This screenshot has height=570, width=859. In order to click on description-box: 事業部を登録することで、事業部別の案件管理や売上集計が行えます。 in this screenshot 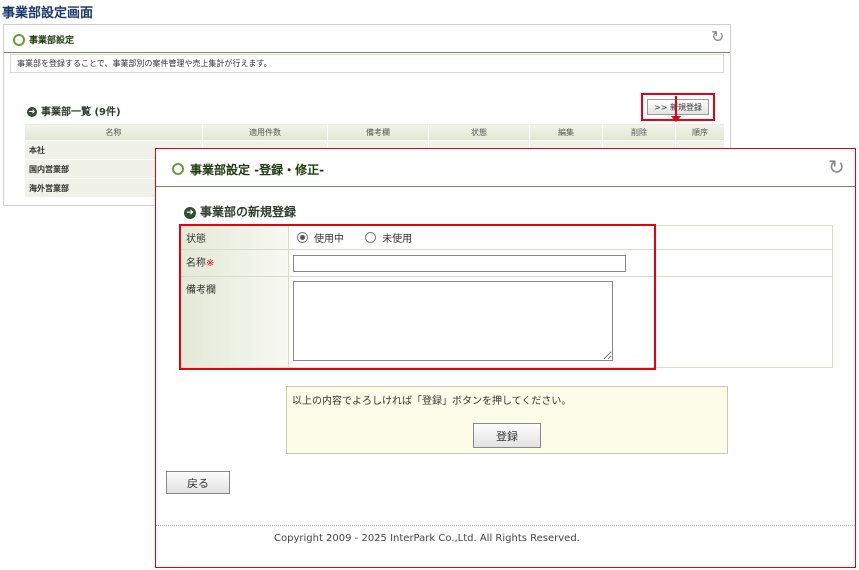, I will do `click(367, 63)`.